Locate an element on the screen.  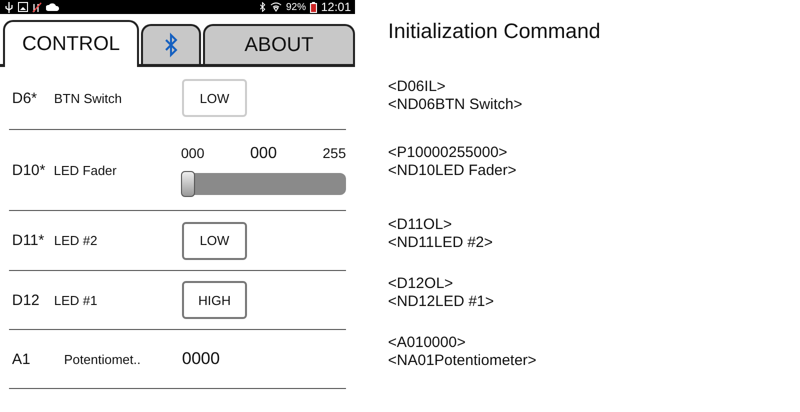
bluetooth-tab is located at coordinates (171, 44).